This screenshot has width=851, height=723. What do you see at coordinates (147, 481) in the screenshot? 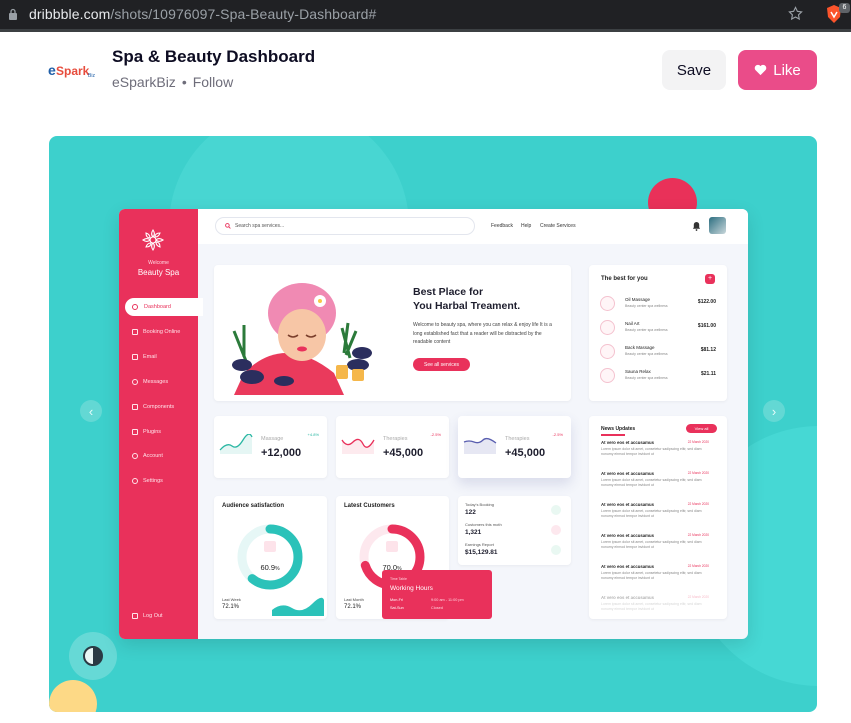
I see `sidebar-item-settings: Settings` at bounding box center [147, 481].